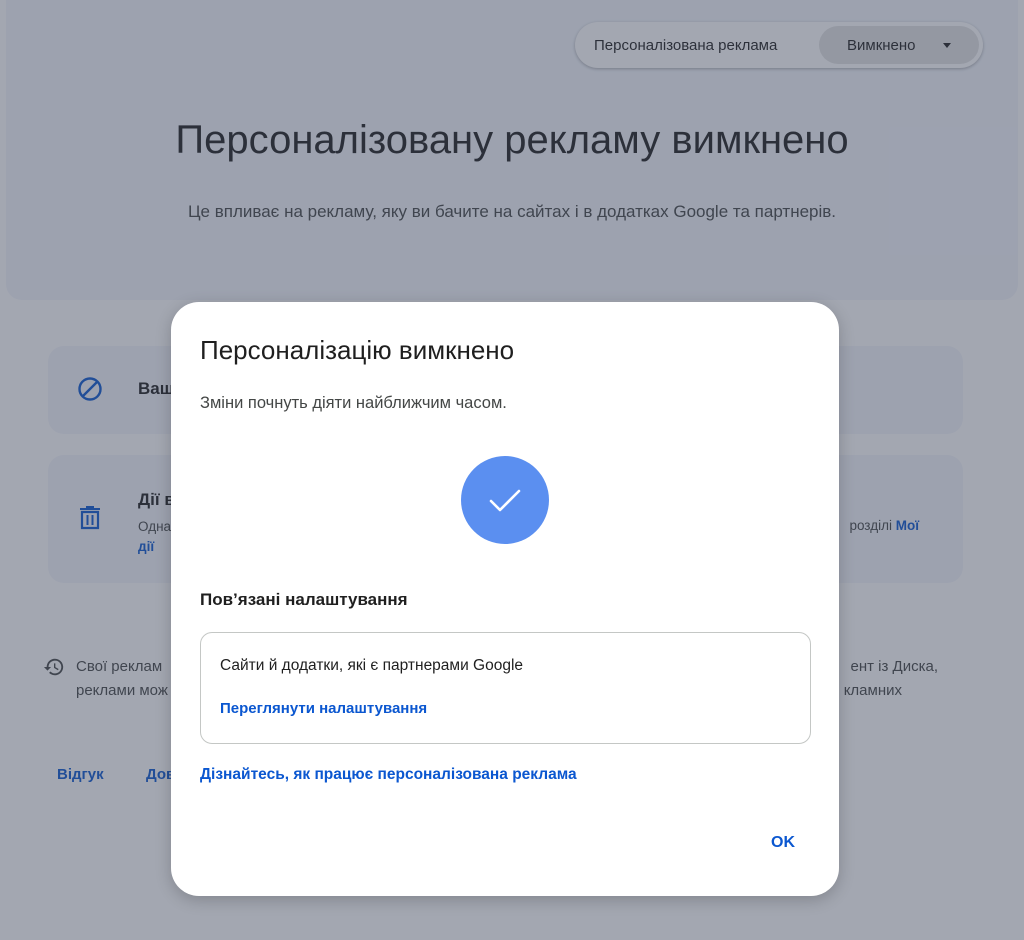 This screenshot has height=940, width=1024. What do you see at coordinates (372, 665) in the screenshot?
I see `related-card-title: Сайти й додатки, які є партнерами Google` at bounding box center [372, 665].